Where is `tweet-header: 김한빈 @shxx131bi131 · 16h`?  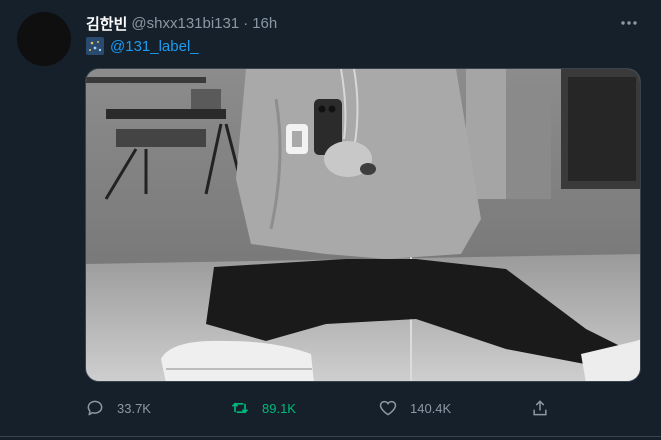 tweet-header: 김한빈 @shxx131bi131 · 16h is located at coordinates (353, 23).